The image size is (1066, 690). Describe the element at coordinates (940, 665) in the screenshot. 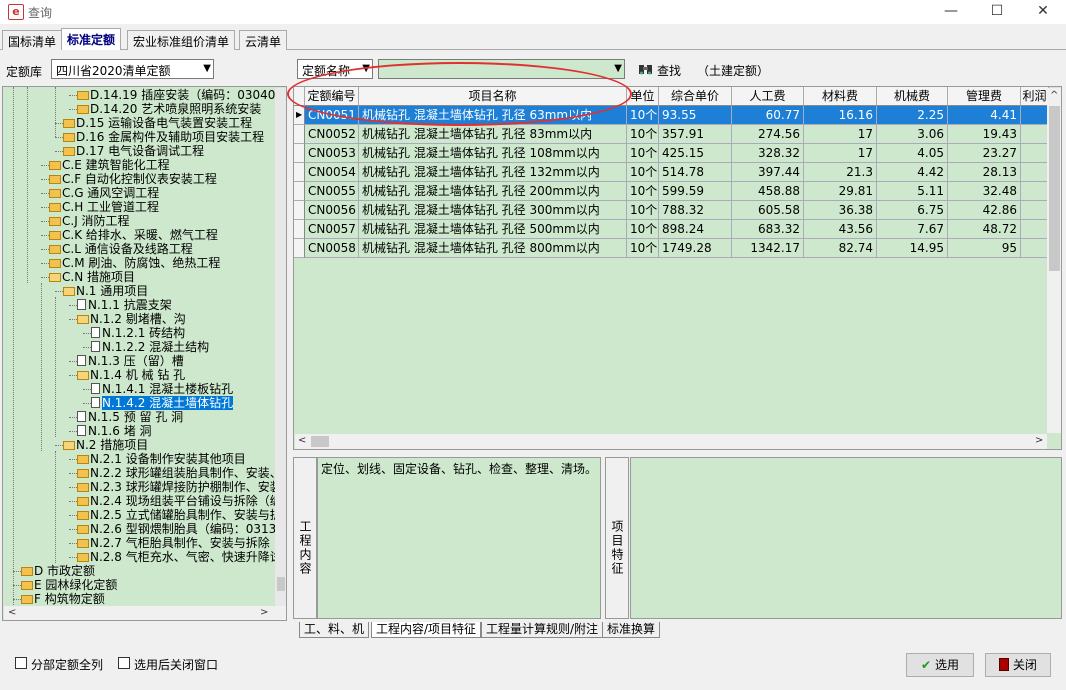

I see `select-button: ✔ 选用` at that location.